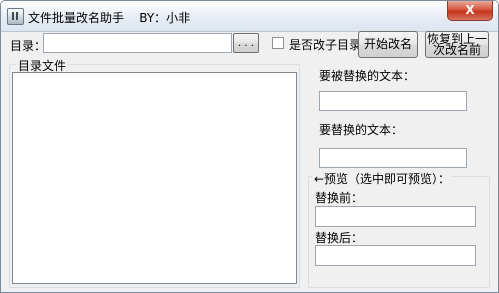  What do you see at coordinates (109, 18) in the screenshot?
I see `window-title: 文件批量改名助手 BY：小非` at bounding box center [109, 18].